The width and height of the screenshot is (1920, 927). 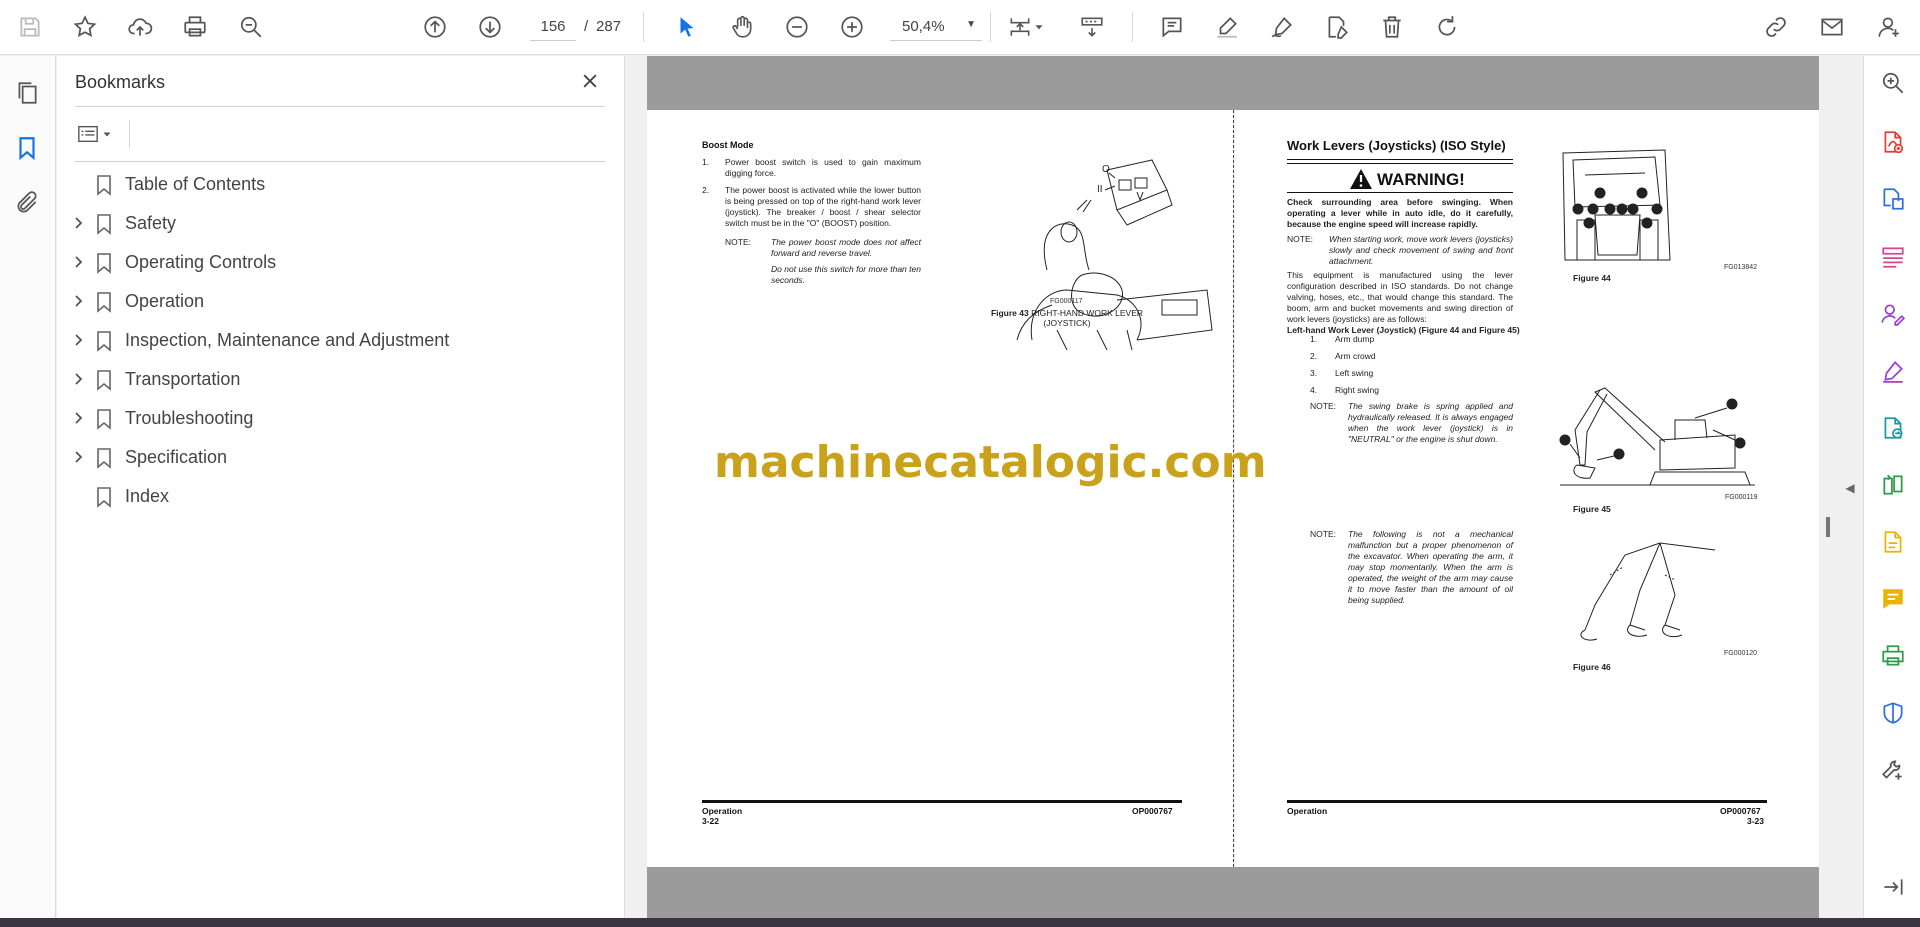 I want to click on zoom-search-icon, so click(x=251, y=27).